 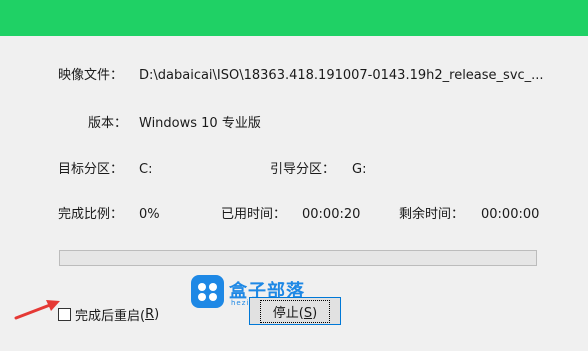 I want to click on progress-bar, so click(x=298, y=258).